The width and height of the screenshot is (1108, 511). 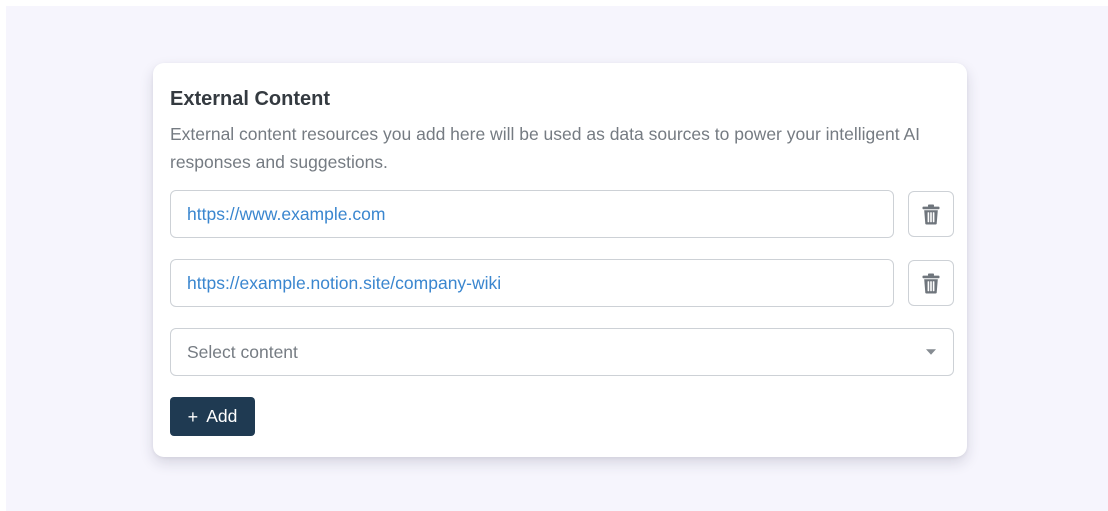 What do you see at coordinates (250, 99) in the screenshot?
I see `card-title: External Content` at bounding box center [250, 99].